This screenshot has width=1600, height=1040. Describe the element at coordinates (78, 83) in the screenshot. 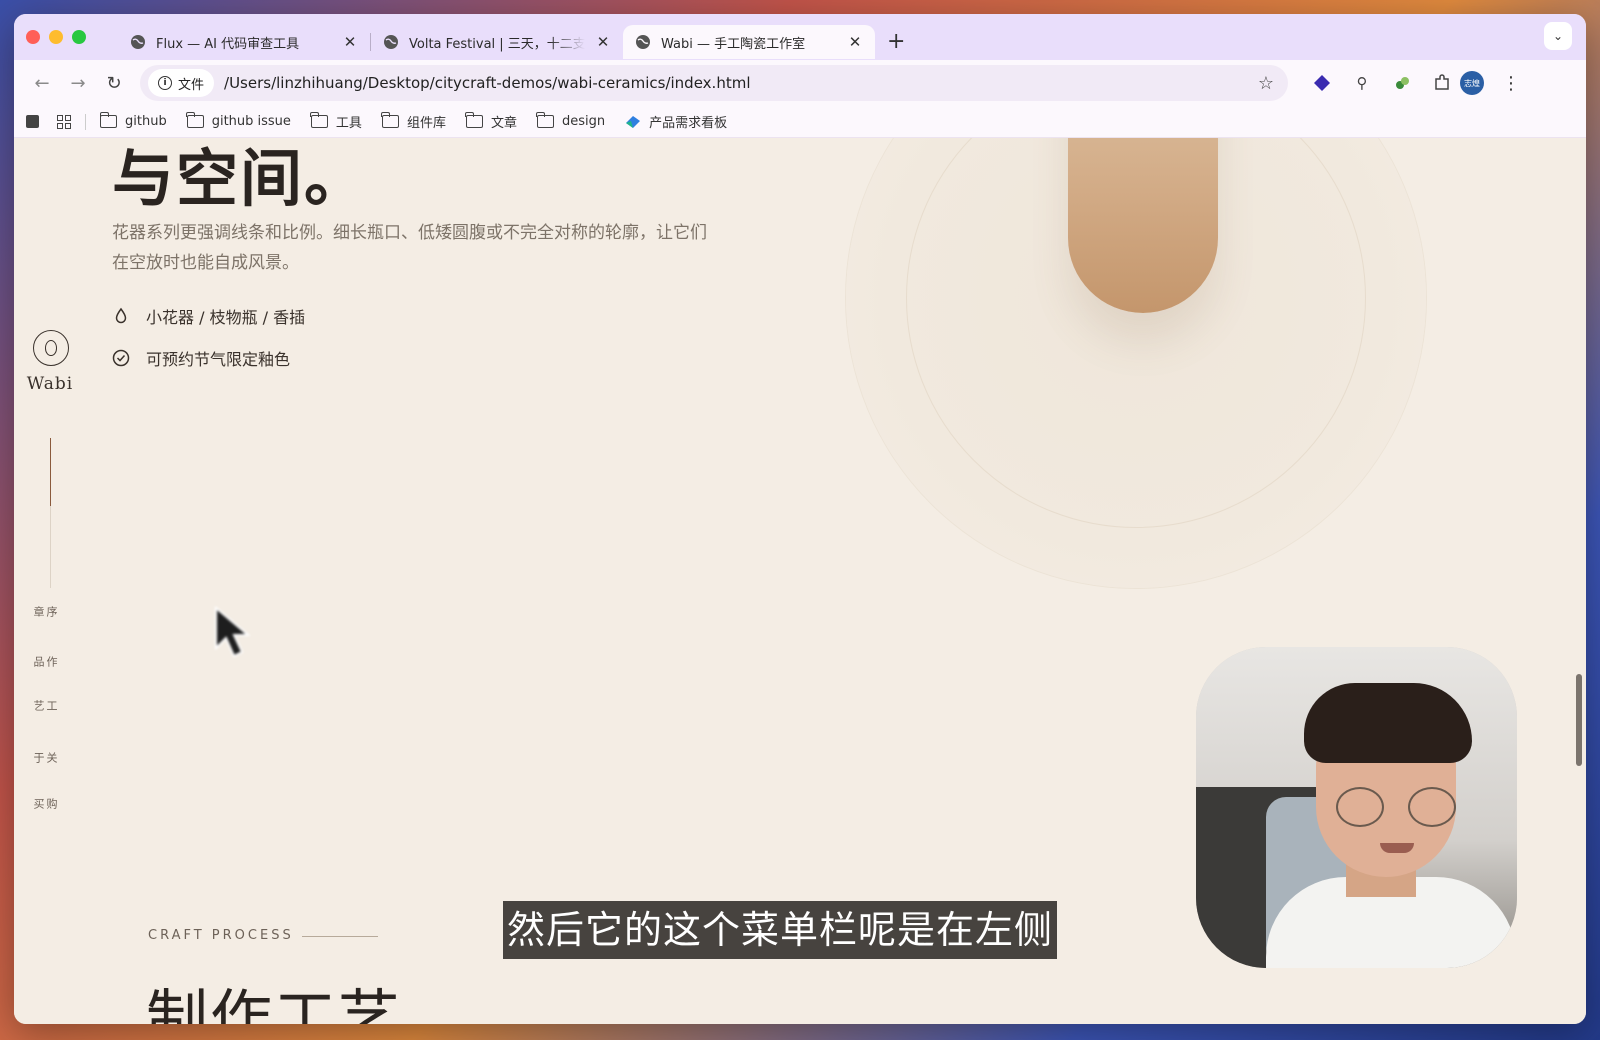

I see `forward-button: →` at that location.